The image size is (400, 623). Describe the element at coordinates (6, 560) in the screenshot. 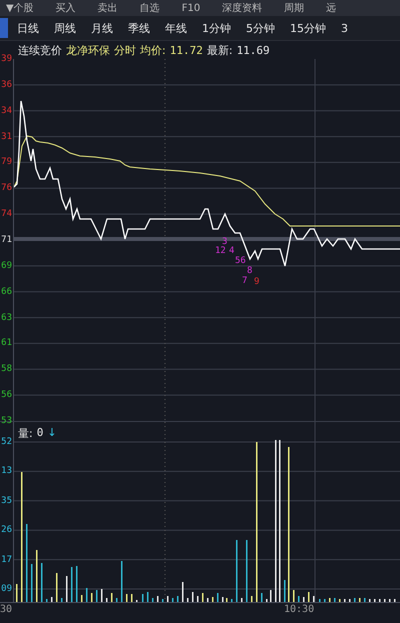

I see `volume-axis-label: 17` at that location.